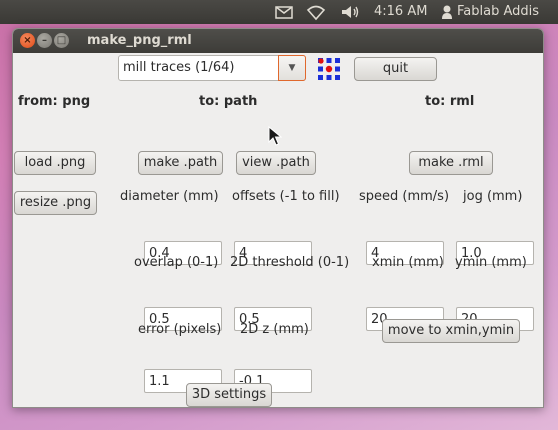 This screenshot has height=430, width=558. I want to click on diameter-label: diameter (mm), so click(169, 196).